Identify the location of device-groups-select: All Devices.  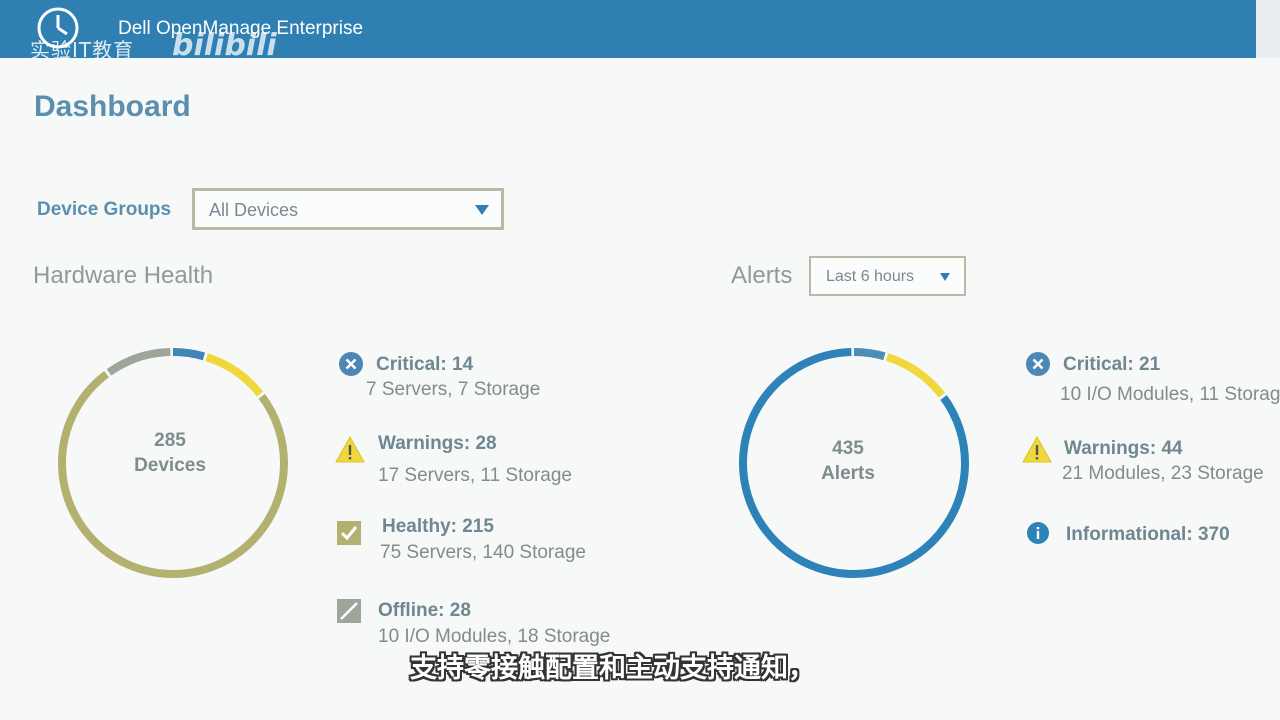
(348, 209).